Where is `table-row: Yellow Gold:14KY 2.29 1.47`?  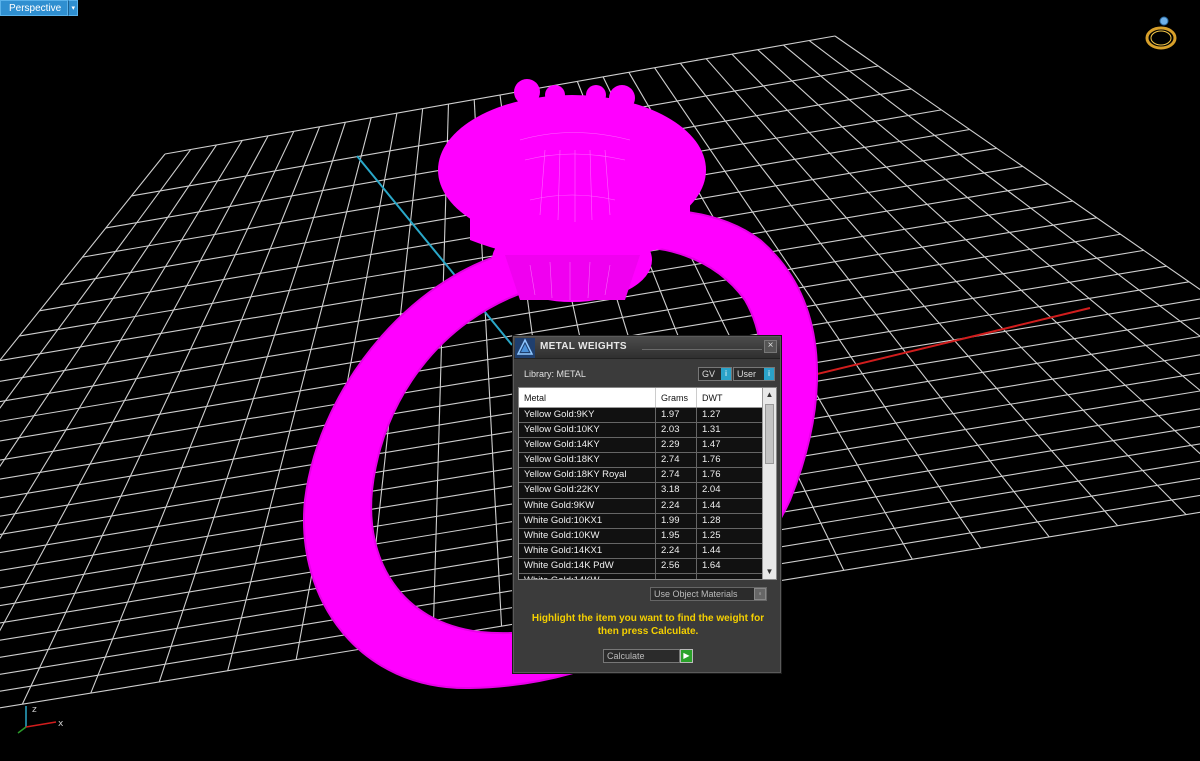
table-row: Yellow Gold:14KY 2.29 1.47 is located at coordinates (641, 446).